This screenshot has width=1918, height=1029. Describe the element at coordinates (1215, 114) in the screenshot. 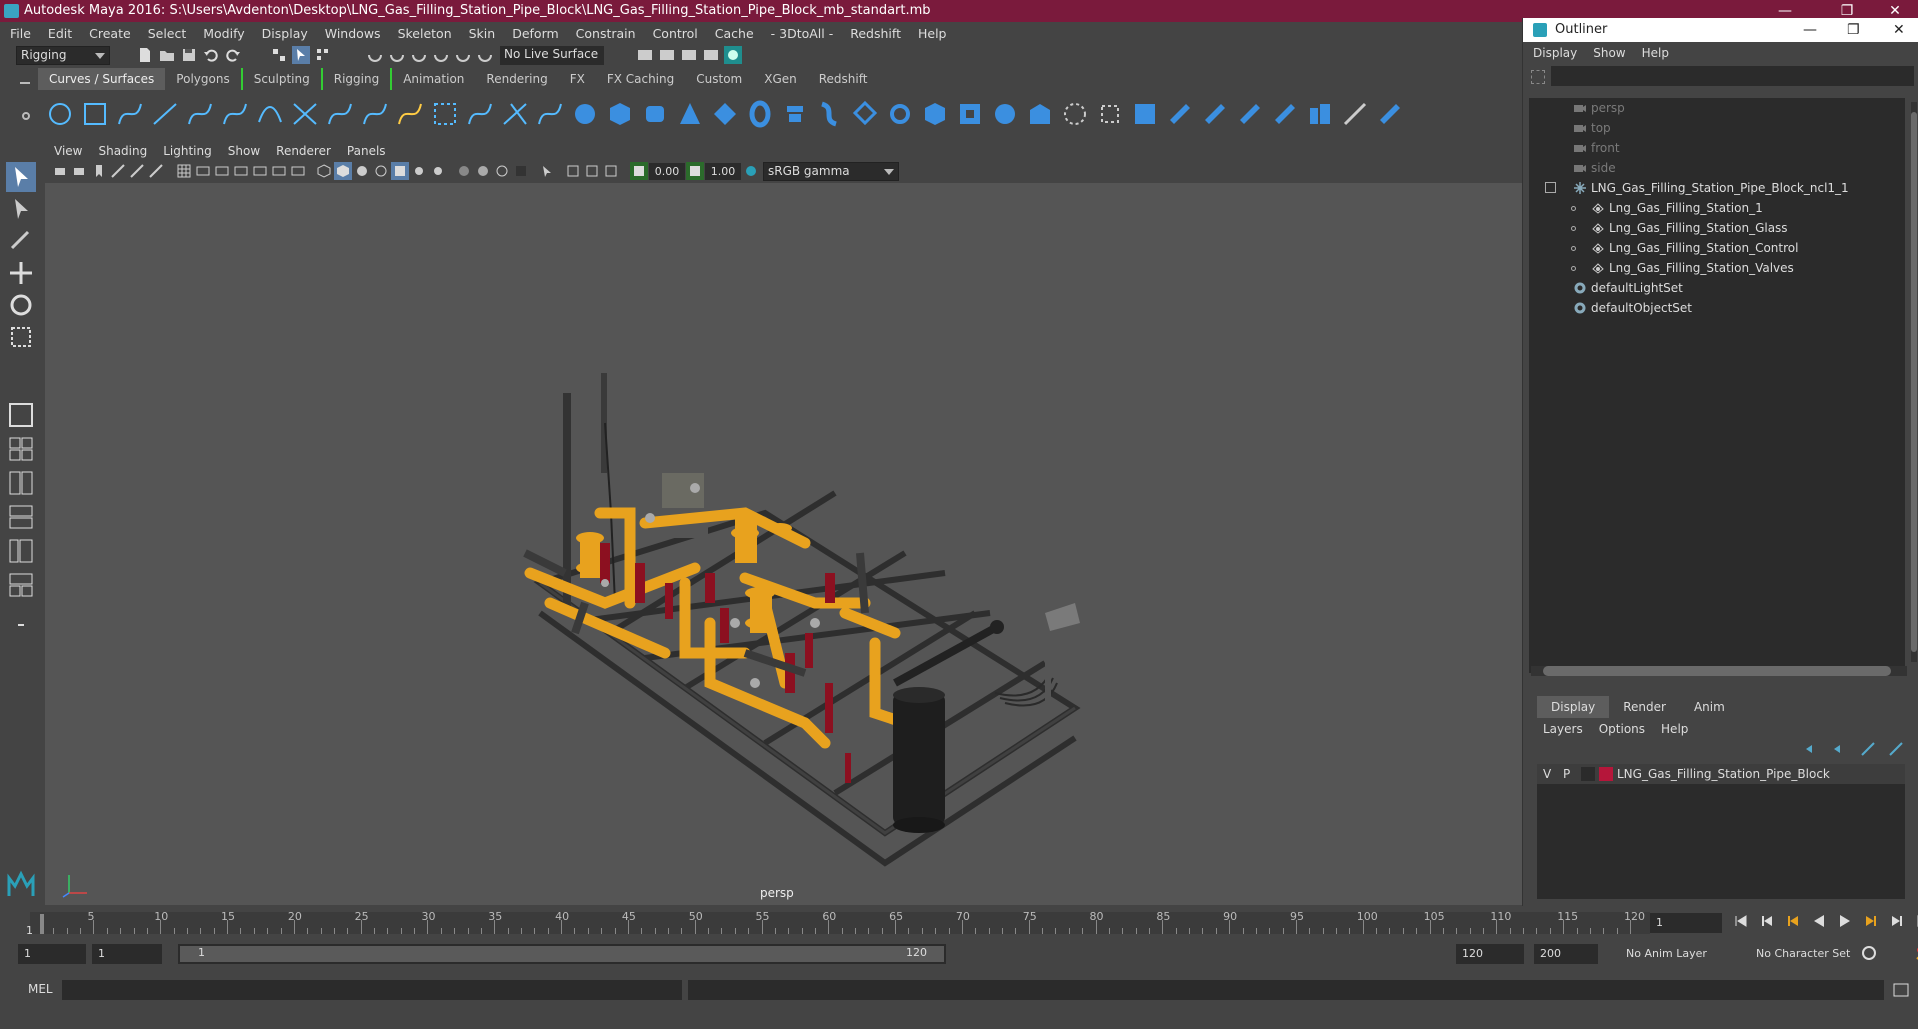

I see `attach-surfaces-icon` at that location.